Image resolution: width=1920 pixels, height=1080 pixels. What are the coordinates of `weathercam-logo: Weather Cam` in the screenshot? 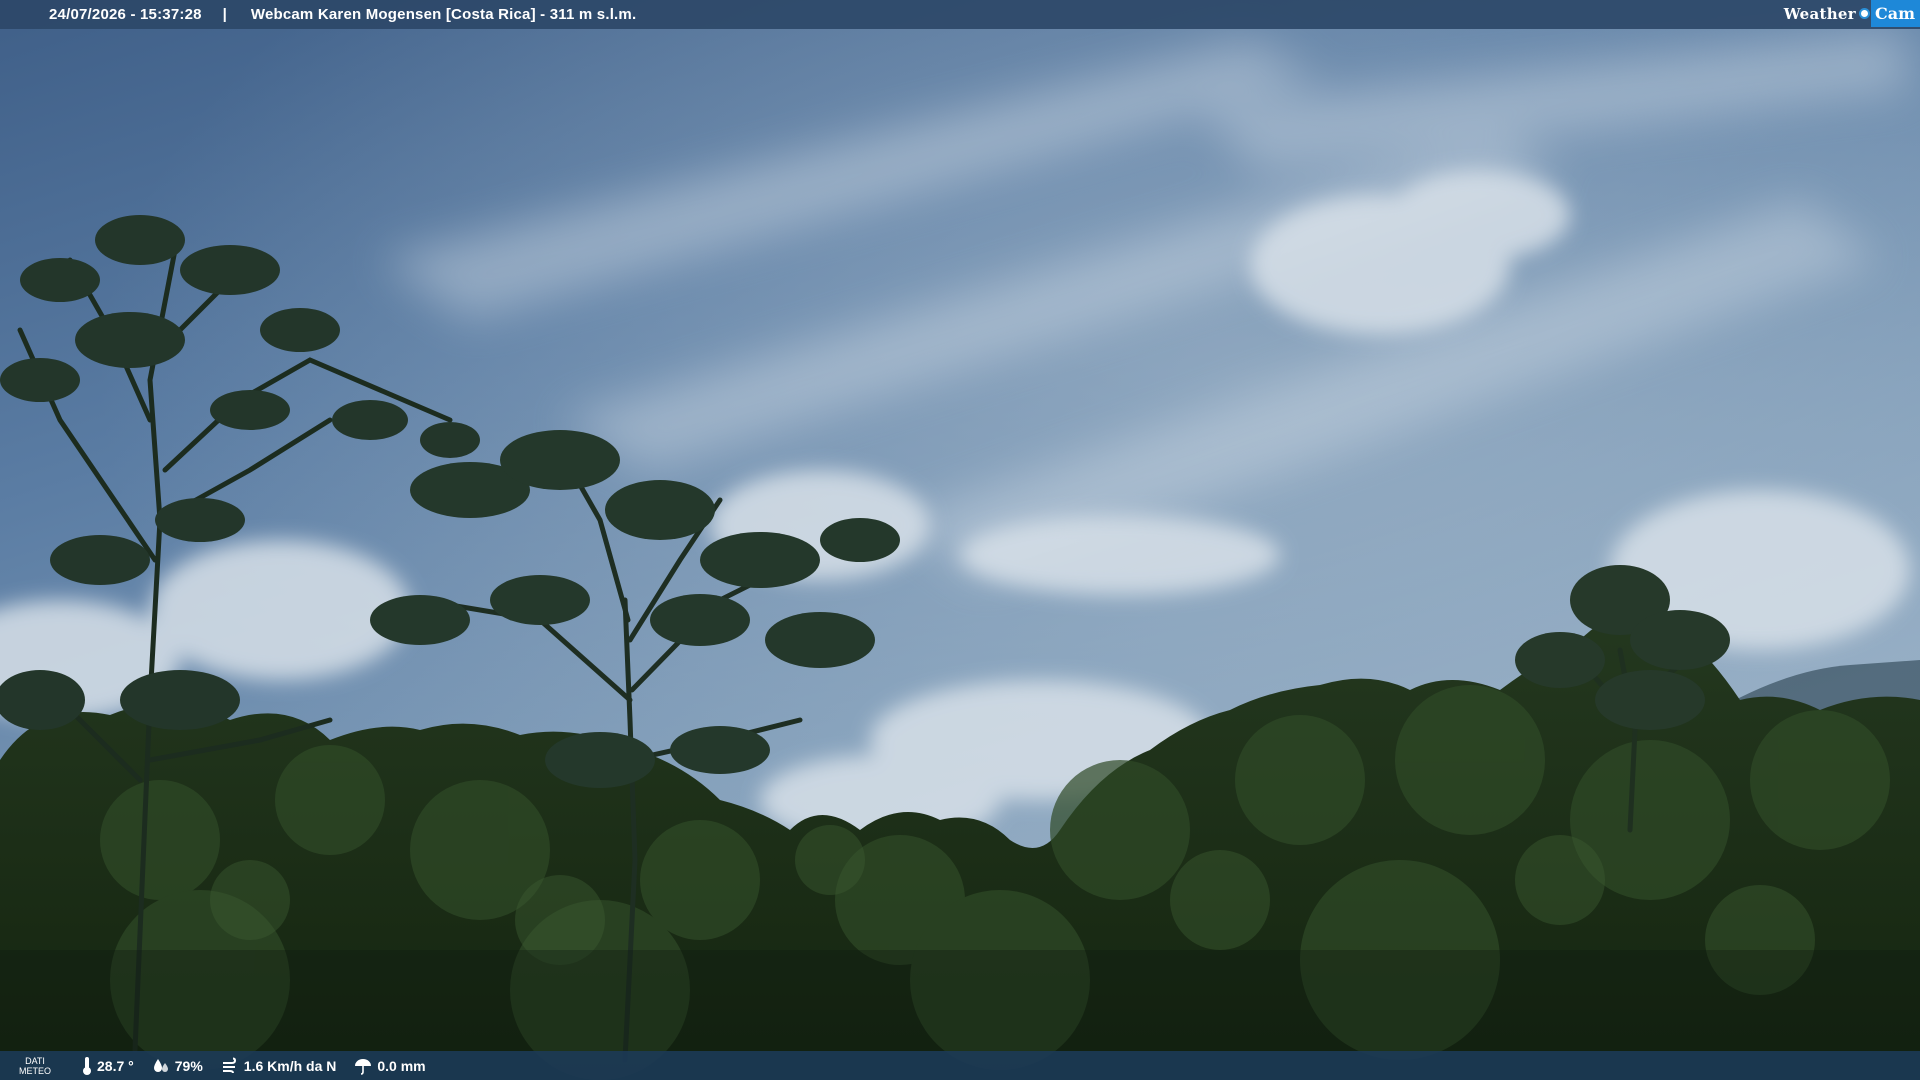 It's located at (1852, 13).